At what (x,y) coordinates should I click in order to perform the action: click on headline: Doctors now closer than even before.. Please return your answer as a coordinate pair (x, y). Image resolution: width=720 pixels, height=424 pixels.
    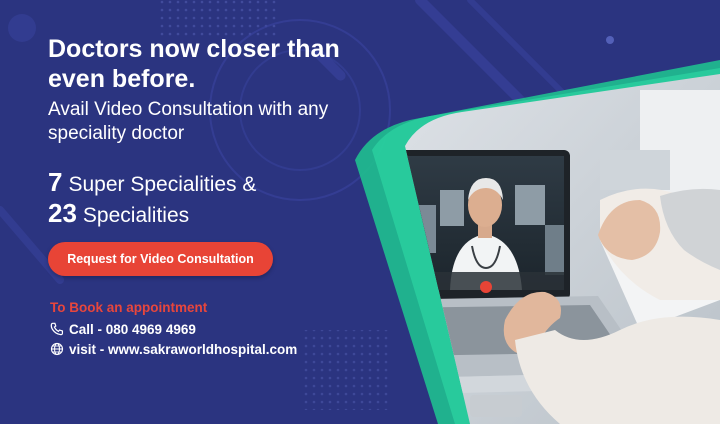
    Looking at the image, I should click on (194, 64).